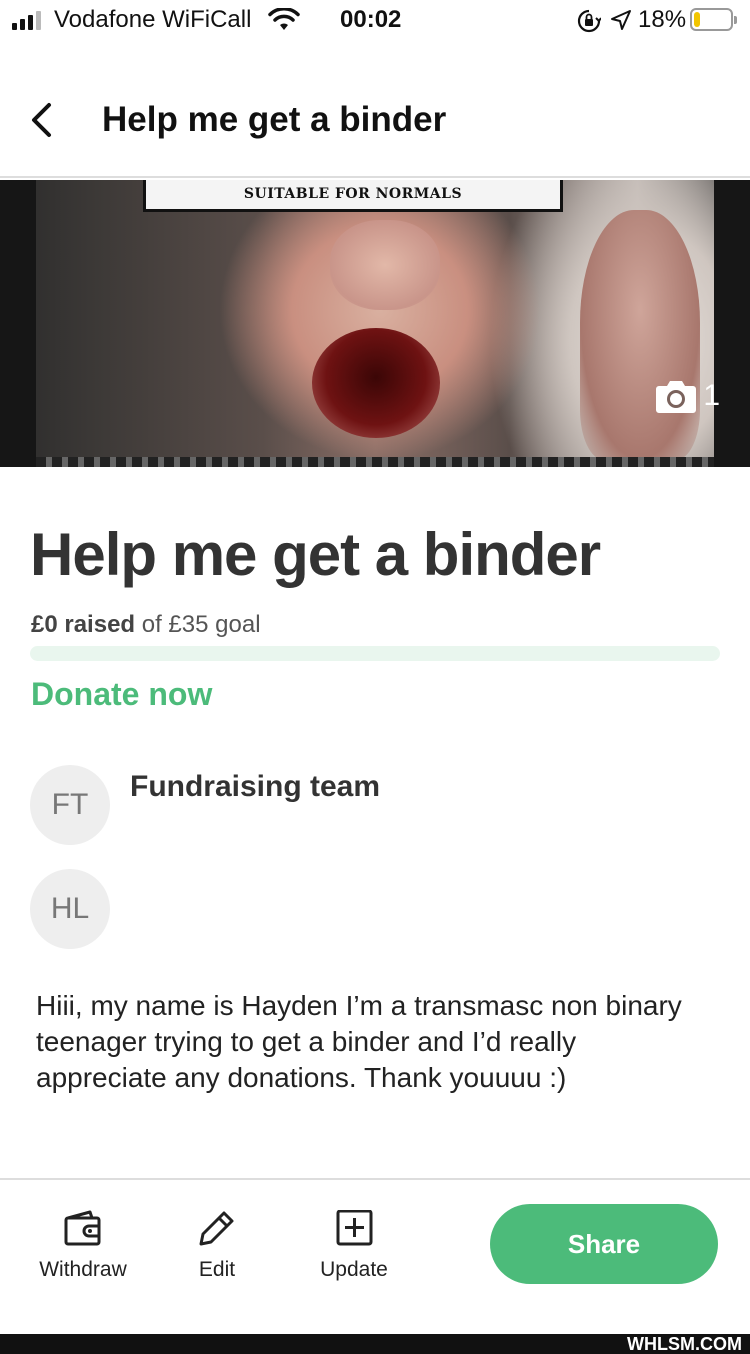 This screenshot has width=750, height=1354. I want to click on withdraw-label: Withdraw, so click(83, 1269).